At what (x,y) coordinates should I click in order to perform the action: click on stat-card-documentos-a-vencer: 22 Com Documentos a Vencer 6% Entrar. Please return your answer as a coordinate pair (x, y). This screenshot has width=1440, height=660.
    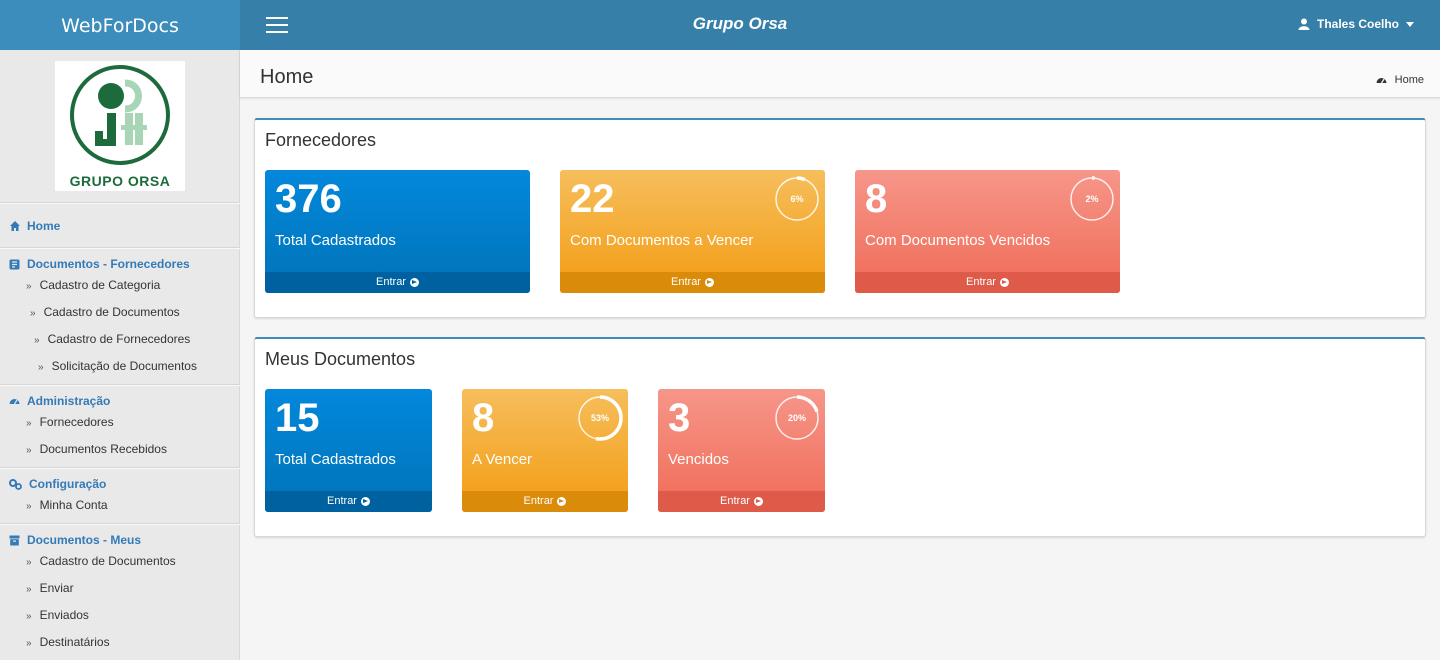
    Looking at the image, I should click on (692, 231).